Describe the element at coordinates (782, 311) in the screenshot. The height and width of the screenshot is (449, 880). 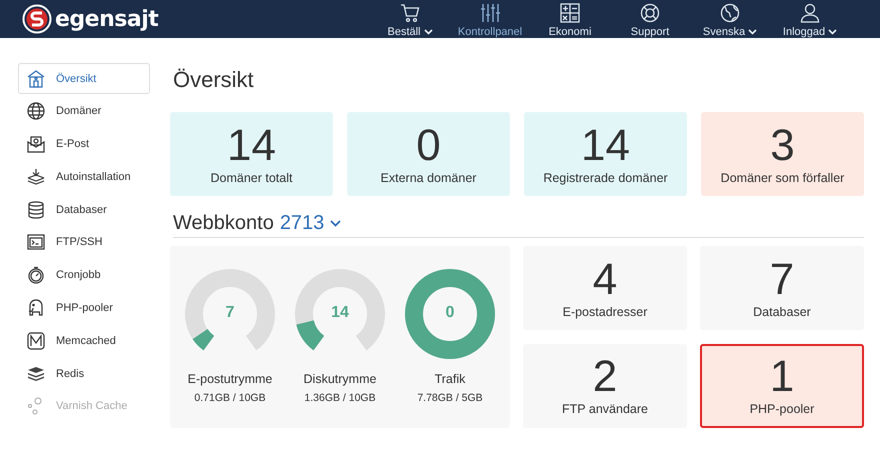
I see `stat-label: Databaser` at that location.